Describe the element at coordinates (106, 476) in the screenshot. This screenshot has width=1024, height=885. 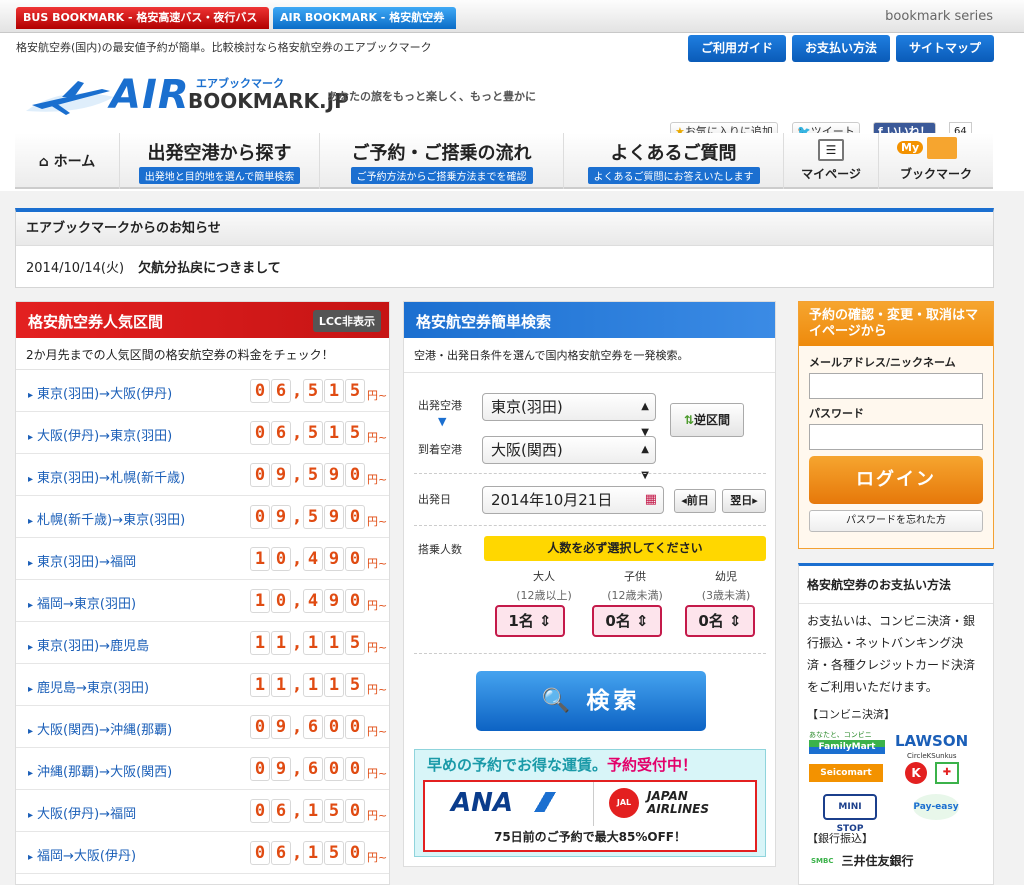
I see `route-name: 東京(羽田)→札幌(新千歳)` at that location.